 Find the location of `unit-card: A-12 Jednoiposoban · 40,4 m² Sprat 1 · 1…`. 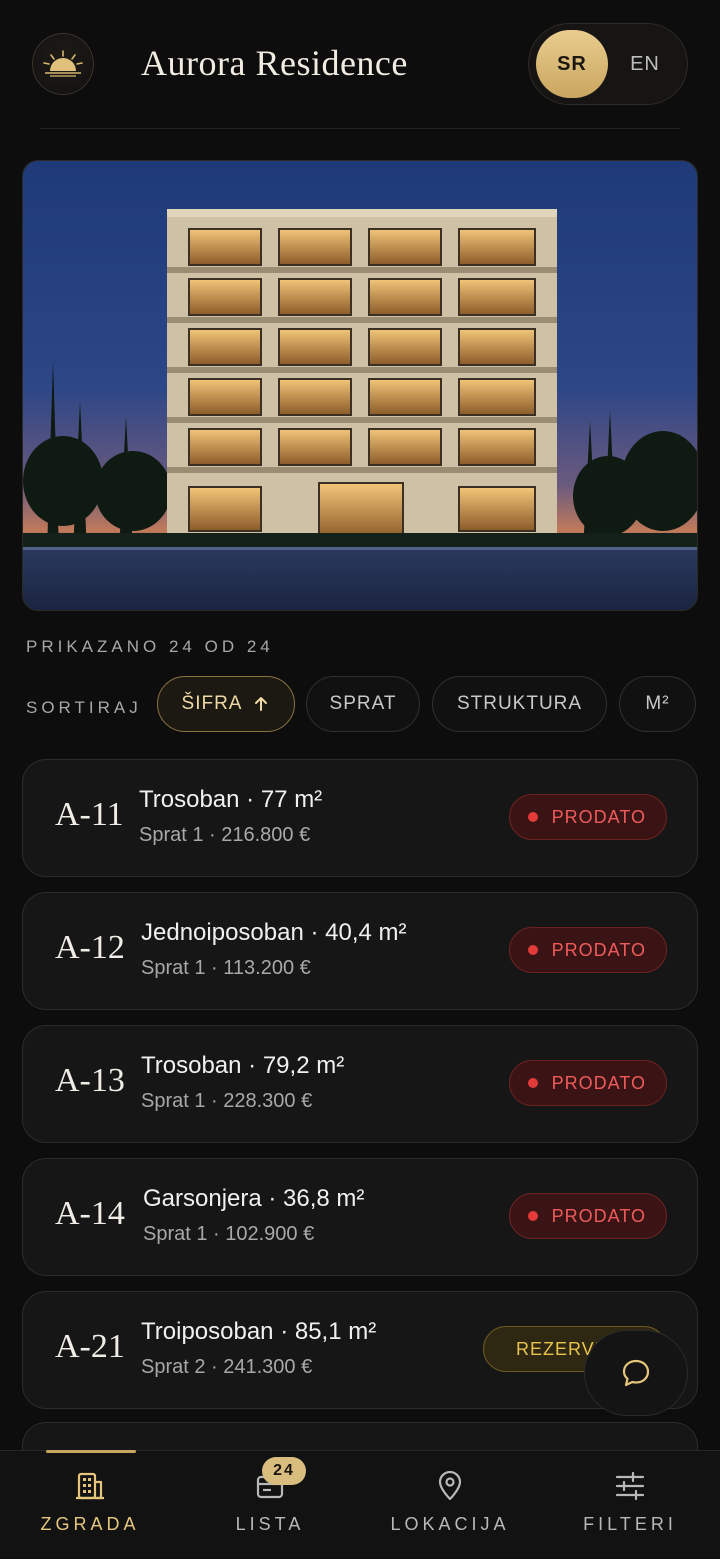

unit-card: A-12 Jednoiposoban · 40,4 m² Sprat 1 · 1… is located at coordinates (360, 951).